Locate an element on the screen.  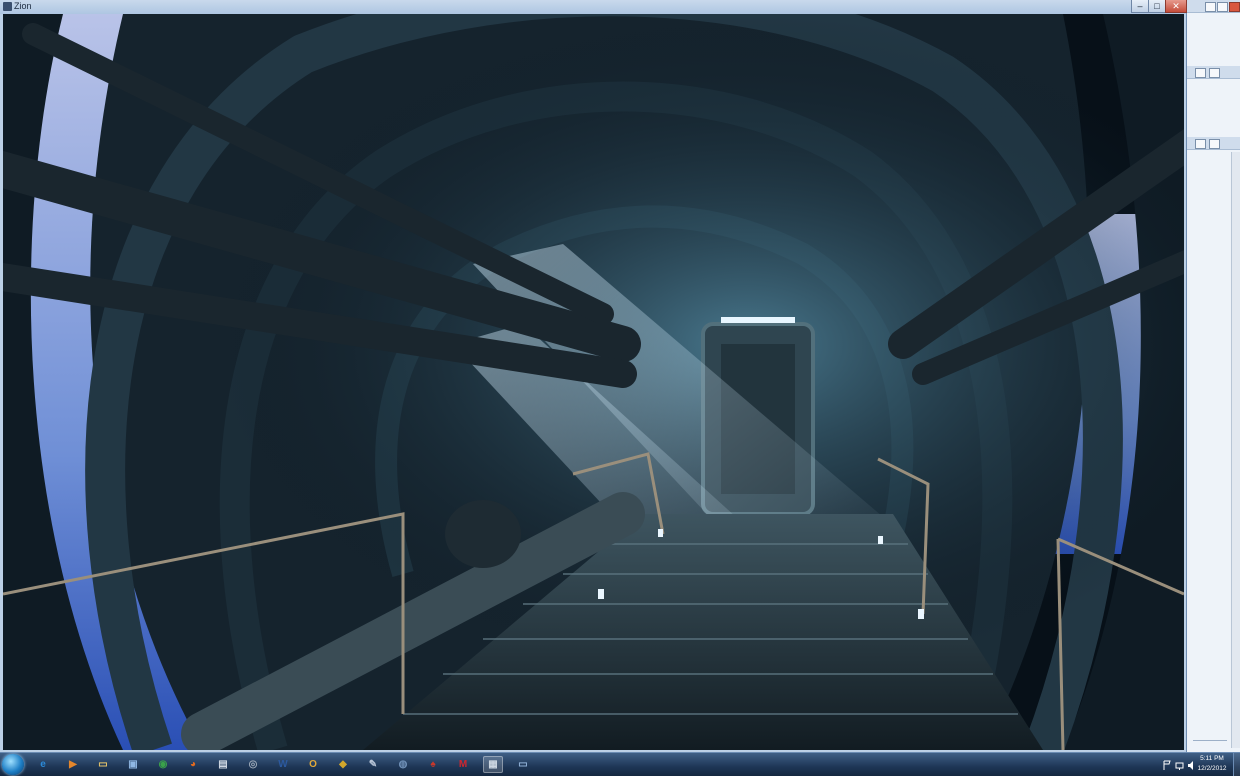
paint-icon: ✎ is located at coordinates (373, 764).